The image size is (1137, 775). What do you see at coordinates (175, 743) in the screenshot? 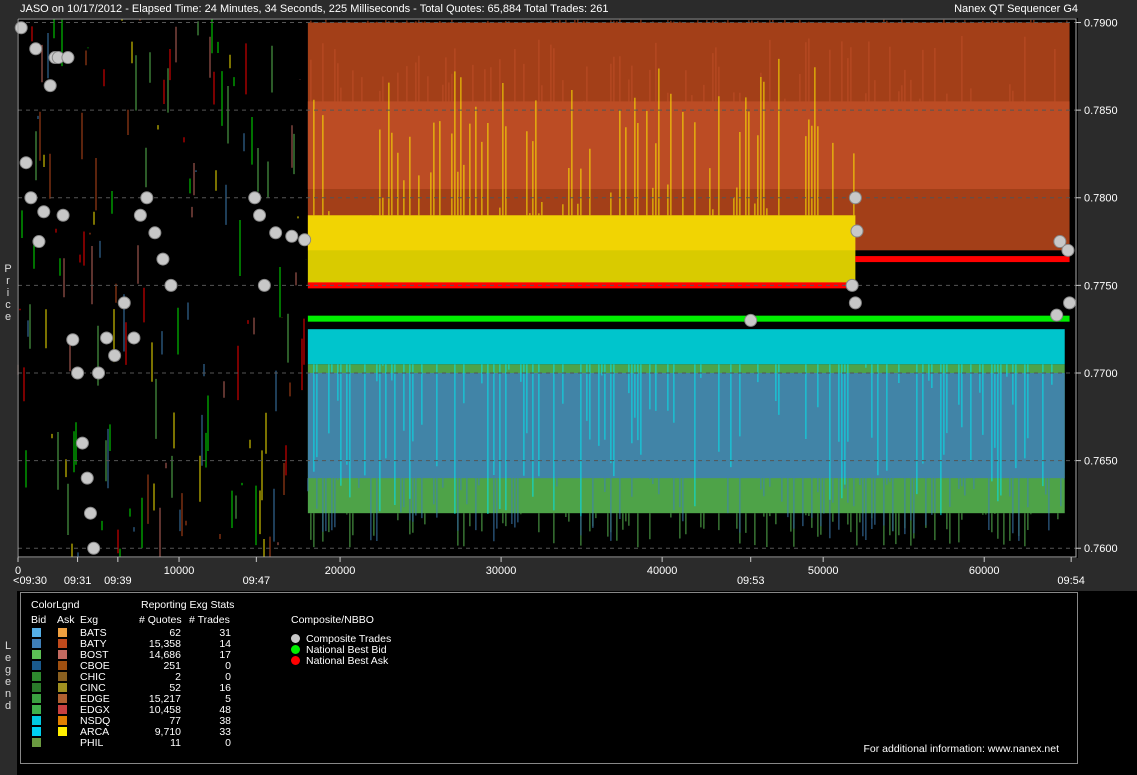
I see `quote-count: 11` at bounding box center [175, 743].